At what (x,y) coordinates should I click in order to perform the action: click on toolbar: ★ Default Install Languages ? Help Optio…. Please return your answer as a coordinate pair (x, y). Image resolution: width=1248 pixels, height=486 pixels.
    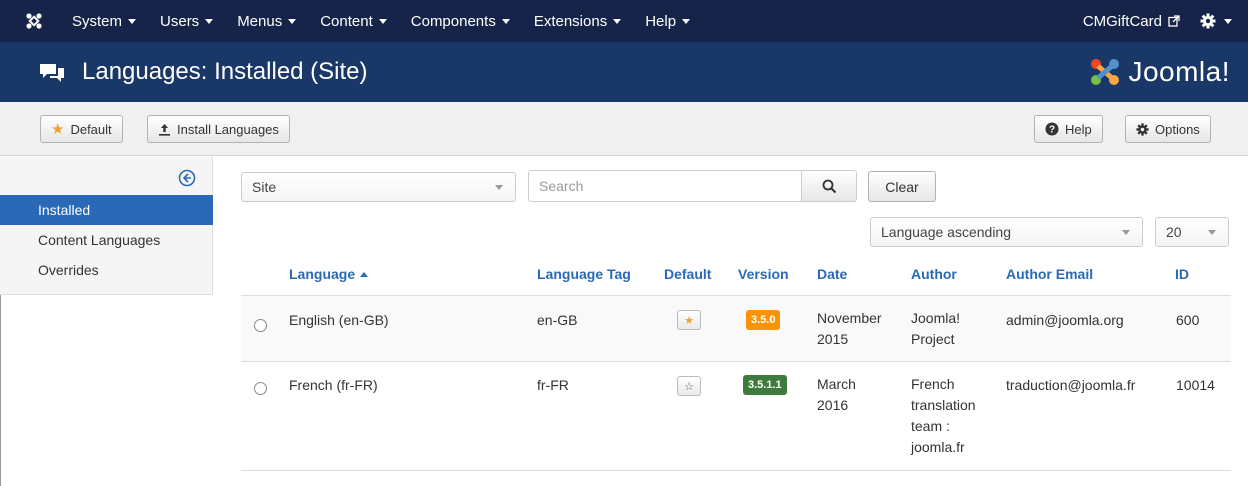
    Looking at the image, I should click on (624, 129).